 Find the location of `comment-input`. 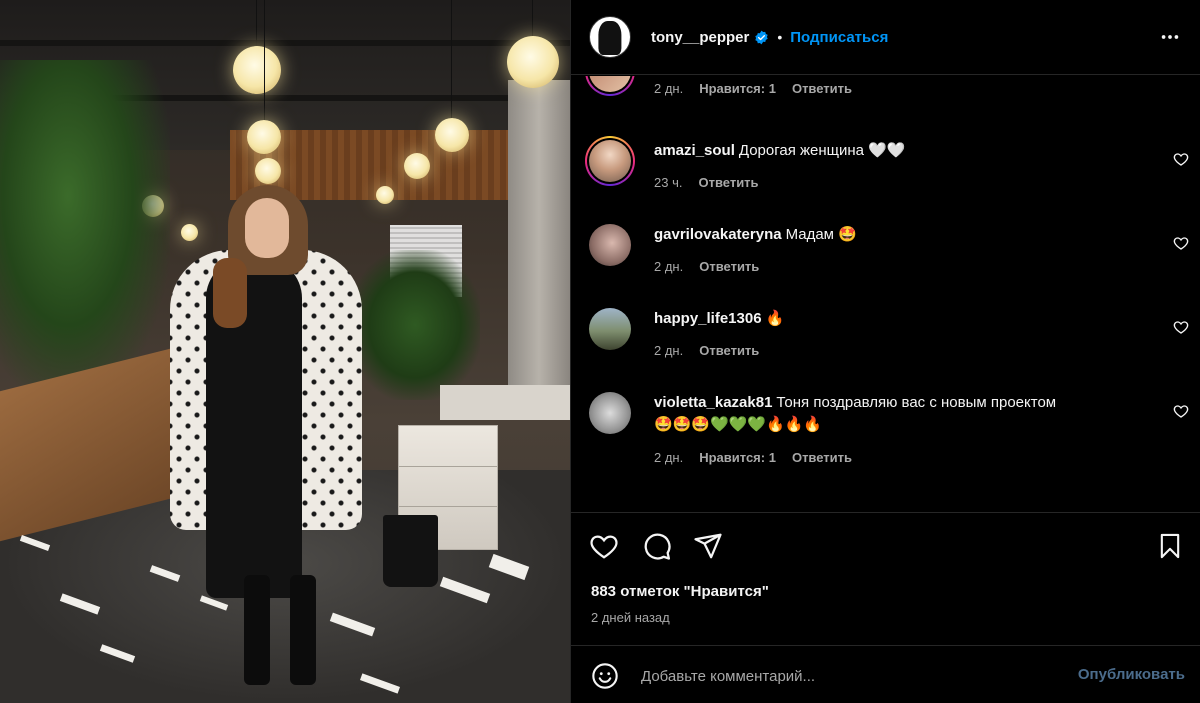

comment-input is located at coordinates (846, 676).